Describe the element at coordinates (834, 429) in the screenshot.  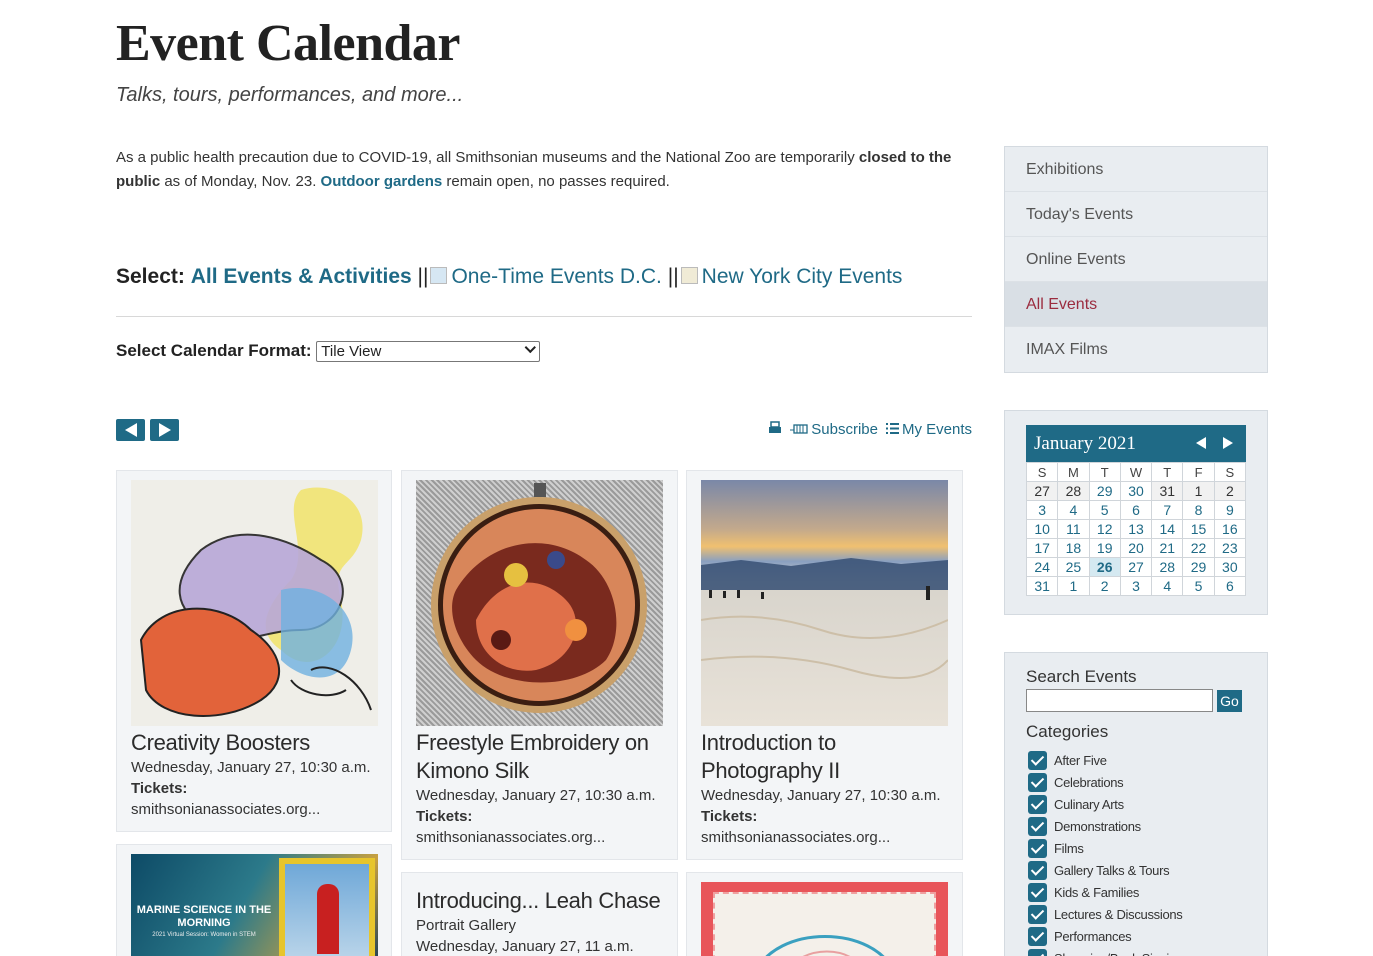
I see `subscribe-link: Subscribe` at that location.